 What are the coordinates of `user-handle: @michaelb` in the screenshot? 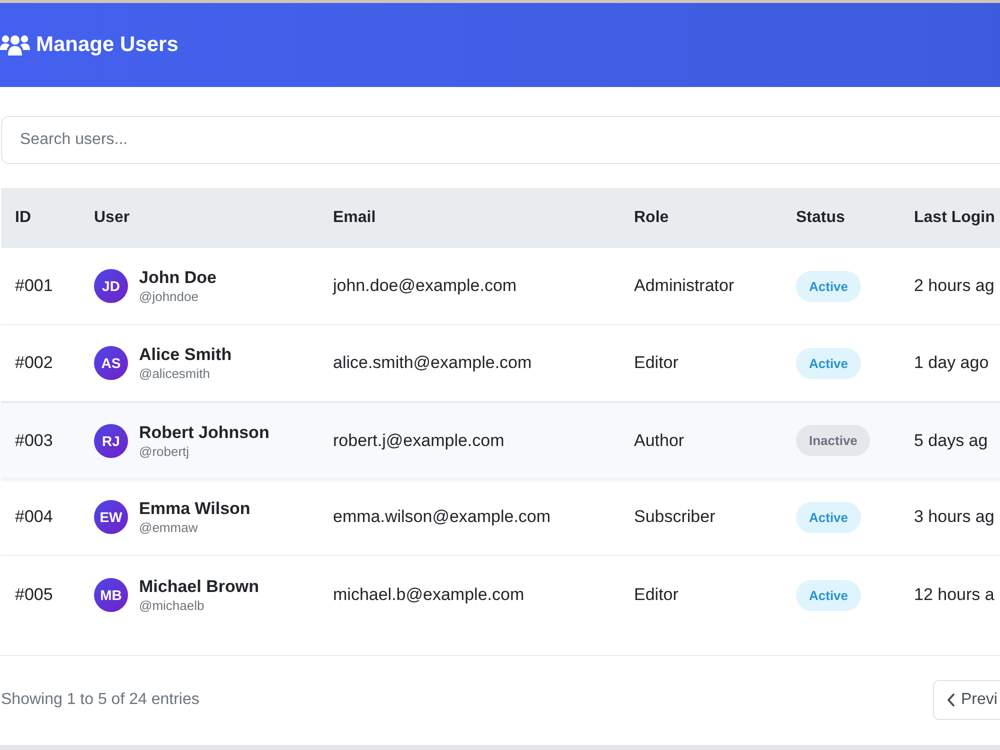 It's located at (172, 605).